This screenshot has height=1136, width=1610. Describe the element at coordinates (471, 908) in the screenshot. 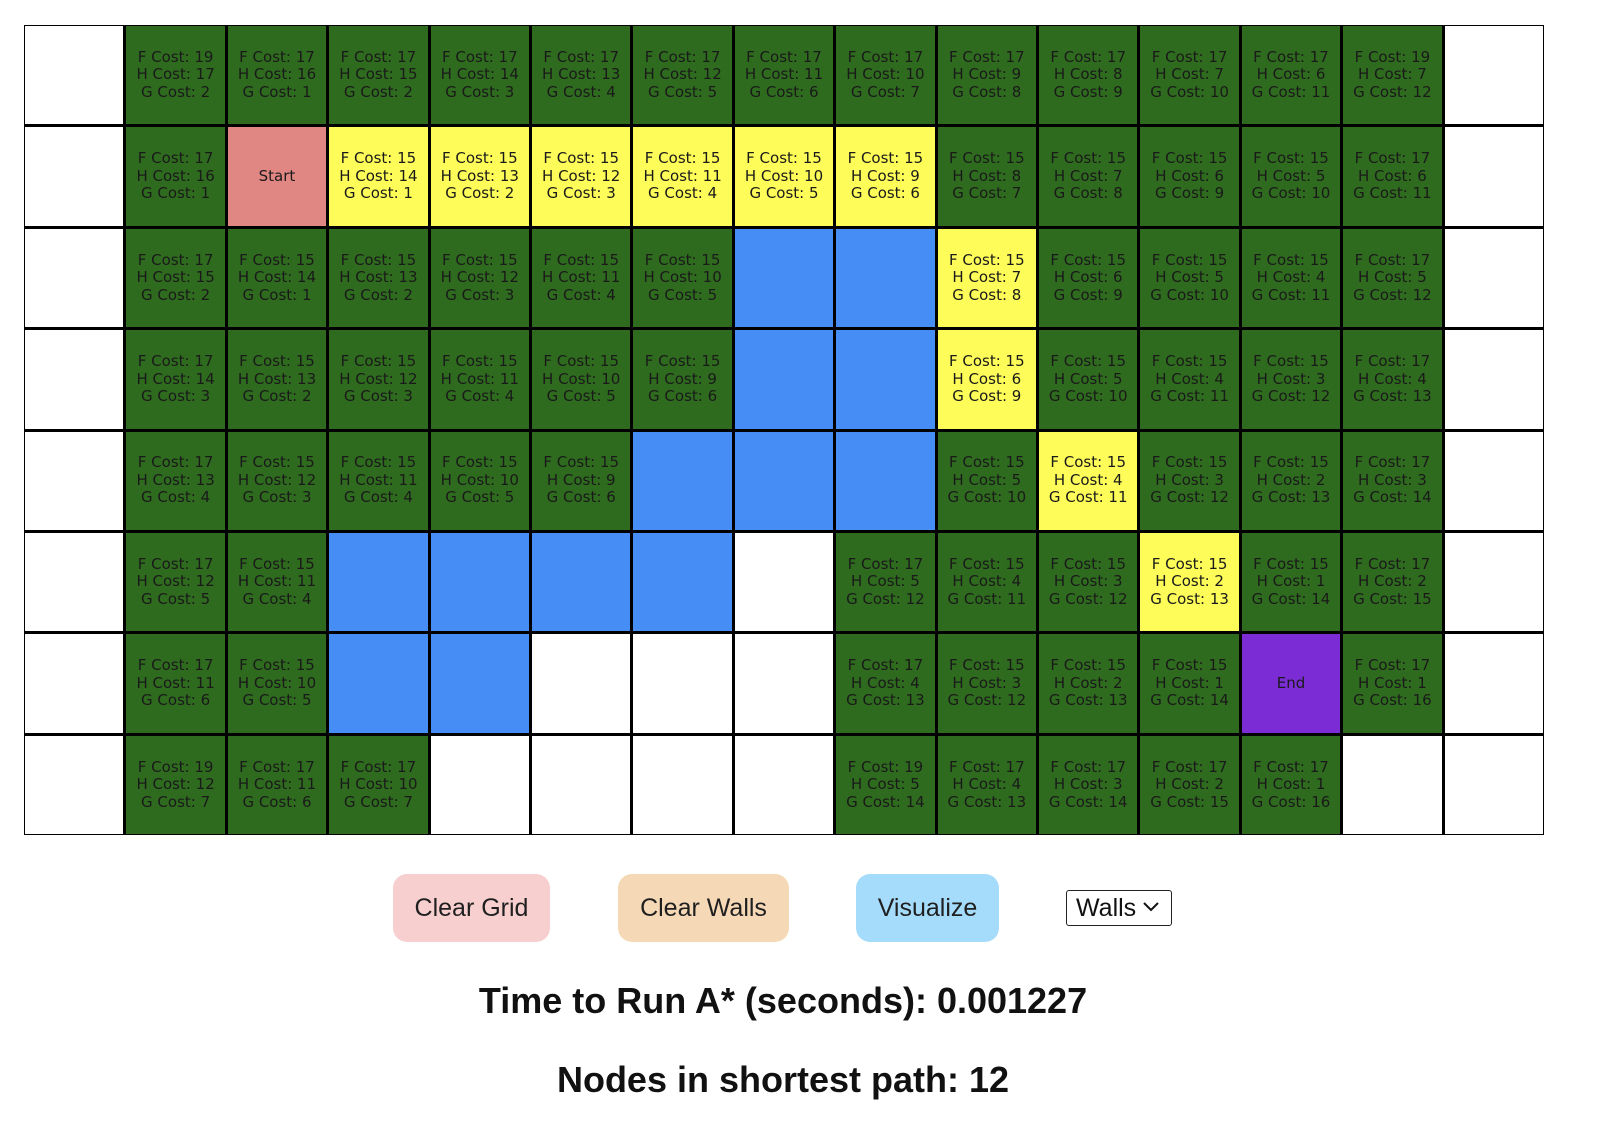

I see `clear-grid-button: Clear Grid` at that location.